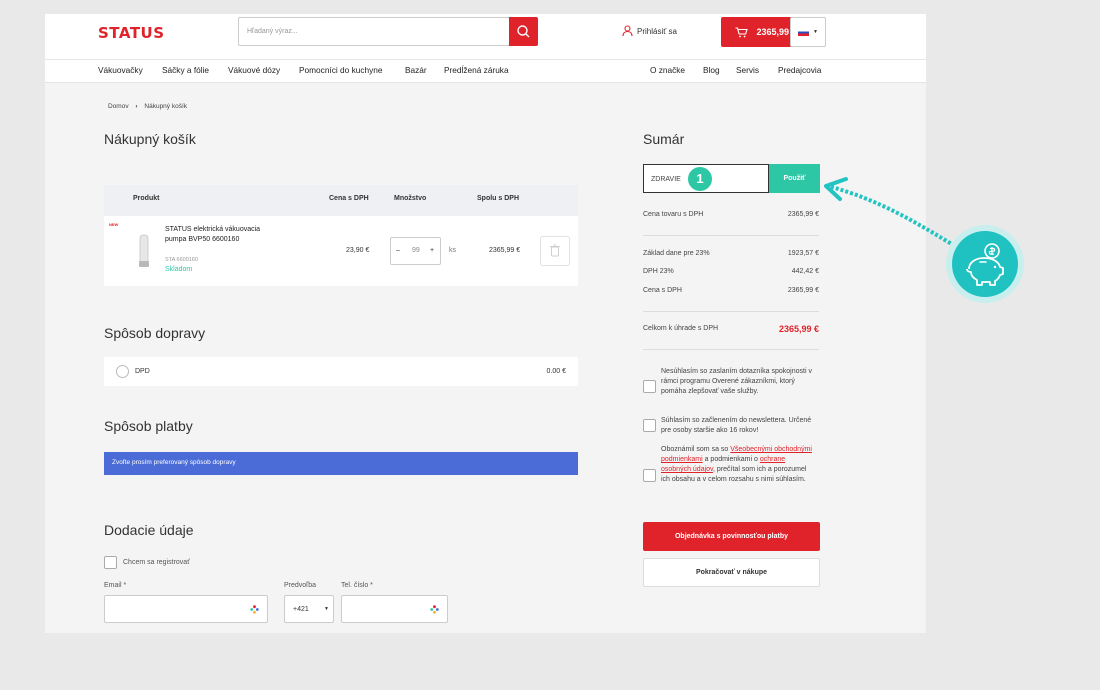 This screenshot has height=690, width=1100. I want to click on language-selector: ▼, so click(808, 32).